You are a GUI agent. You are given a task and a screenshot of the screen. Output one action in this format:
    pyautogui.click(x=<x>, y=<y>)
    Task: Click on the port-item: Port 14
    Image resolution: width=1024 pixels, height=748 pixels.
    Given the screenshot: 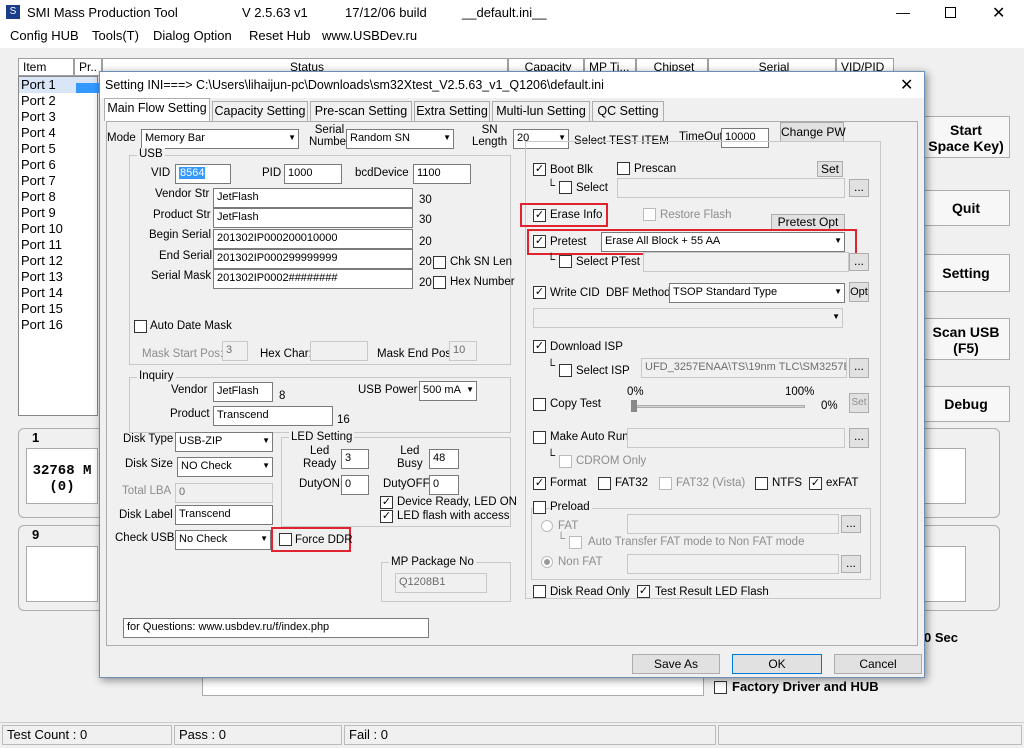 What is the action you would take?
    pyautogui.click(x=58, y=293)
    